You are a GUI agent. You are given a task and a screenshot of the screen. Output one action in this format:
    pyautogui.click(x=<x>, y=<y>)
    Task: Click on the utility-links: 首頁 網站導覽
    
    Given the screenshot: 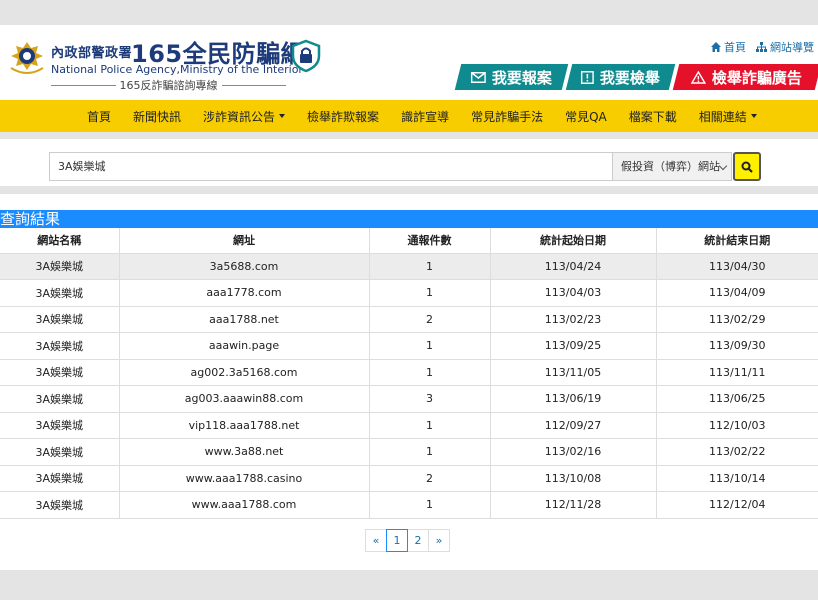 What is the action you would take?
    pyautogui.click(x=762, y=47)
    